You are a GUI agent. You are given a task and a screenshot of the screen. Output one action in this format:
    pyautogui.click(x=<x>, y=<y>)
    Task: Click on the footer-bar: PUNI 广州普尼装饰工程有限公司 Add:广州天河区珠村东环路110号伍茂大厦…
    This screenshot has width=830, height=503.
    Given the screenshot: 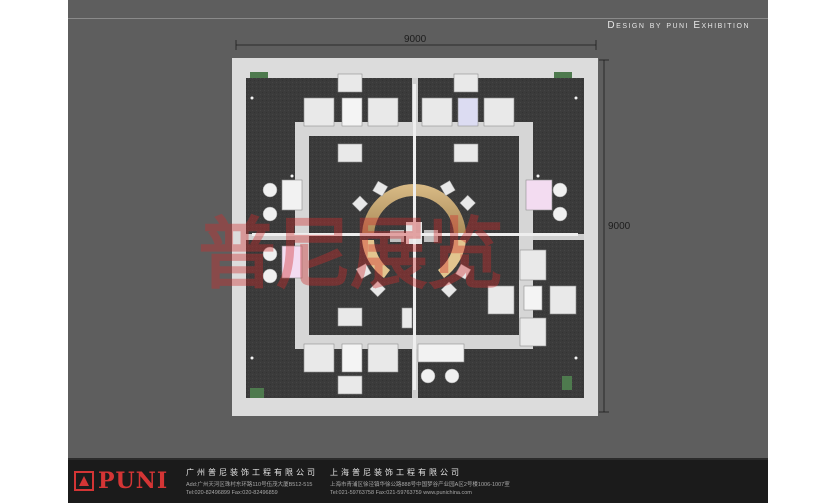 What is the action you would take?
    pyautogui.click(x=418, y=481)
    